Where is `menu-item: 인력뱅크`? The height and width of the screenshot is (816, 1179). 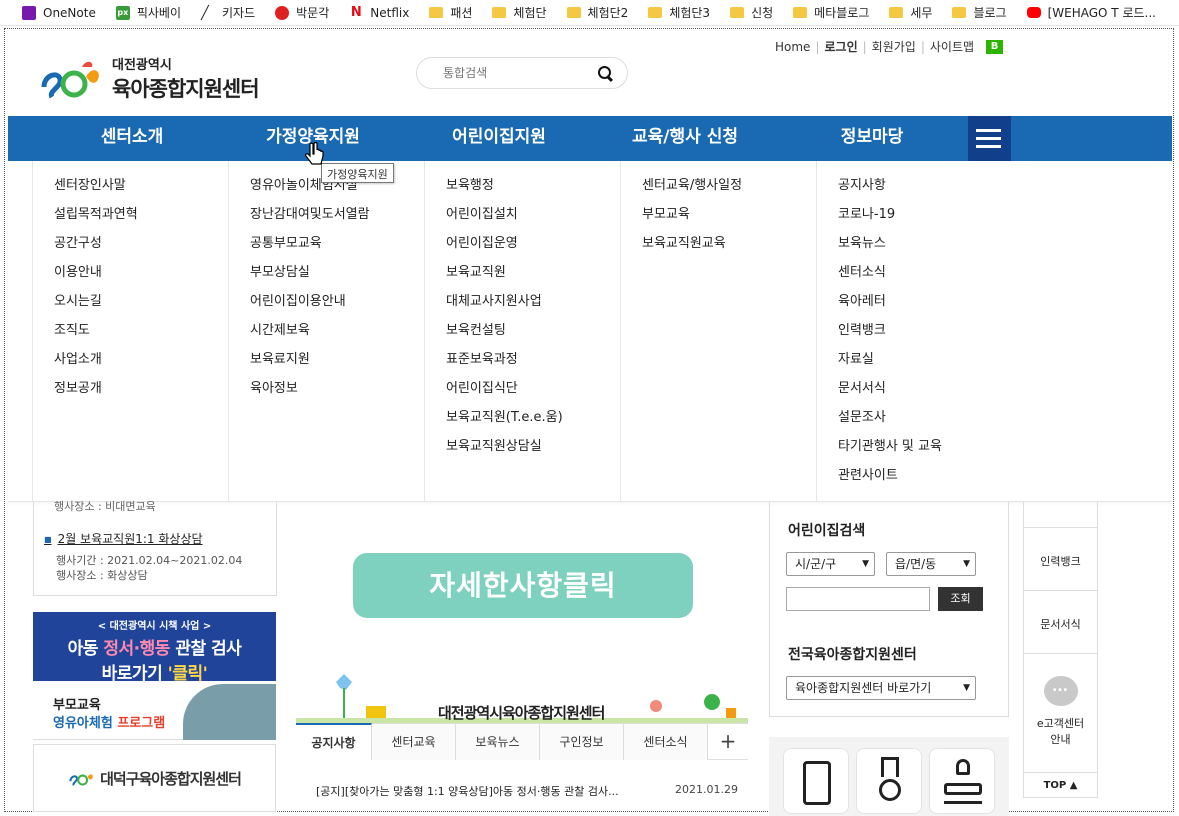
menu-item: 인력뱅크 is located at coordinates (925, 336).